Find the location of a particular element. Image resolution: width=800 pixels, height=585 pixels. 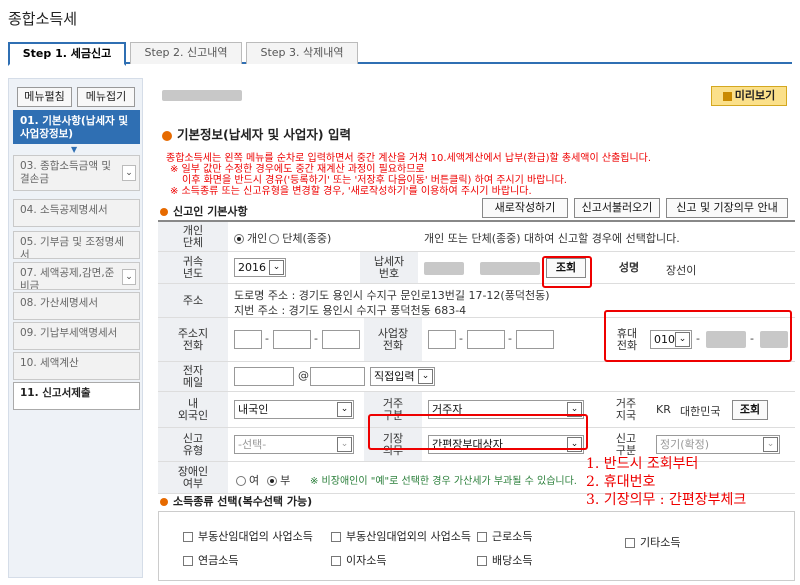

income-option: 이자소득 is located at coordinates (358, 560).